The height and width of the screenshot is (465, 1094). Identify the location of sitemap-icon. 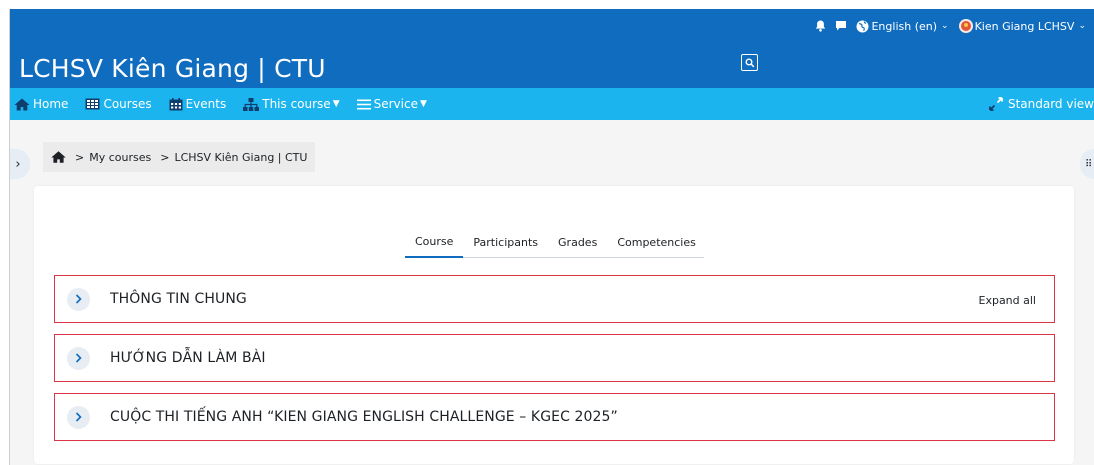
(251, 104).